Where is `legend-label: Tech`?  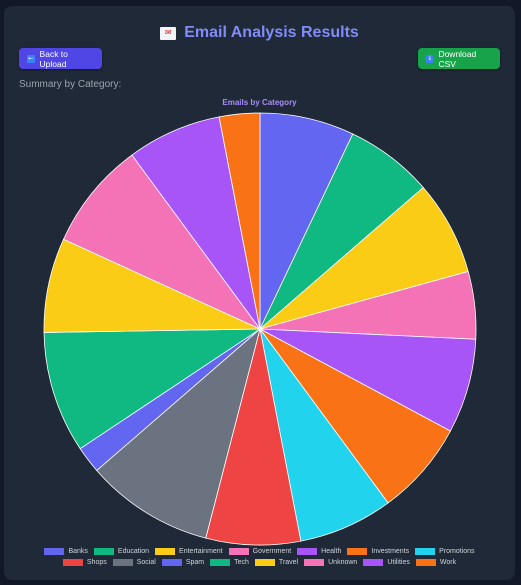
legend-label: Tech is located at coordinates (241, 562).